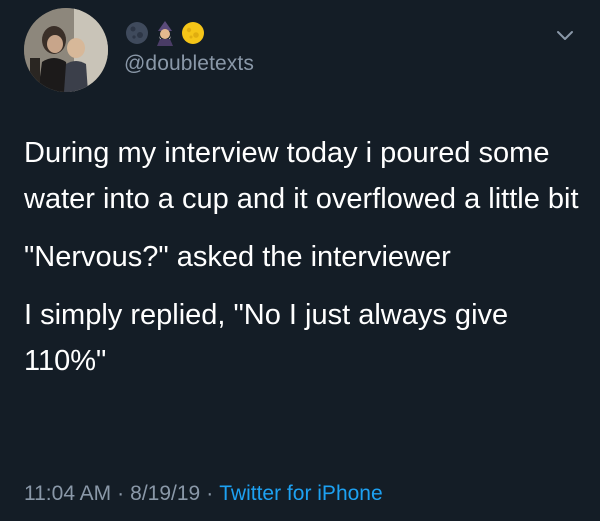 The width and height of the screenshot is (600, 521). Describe the element at coordinates (165, 493) in the screenshot. I see `tweet-date: 8/19/19` at that location.